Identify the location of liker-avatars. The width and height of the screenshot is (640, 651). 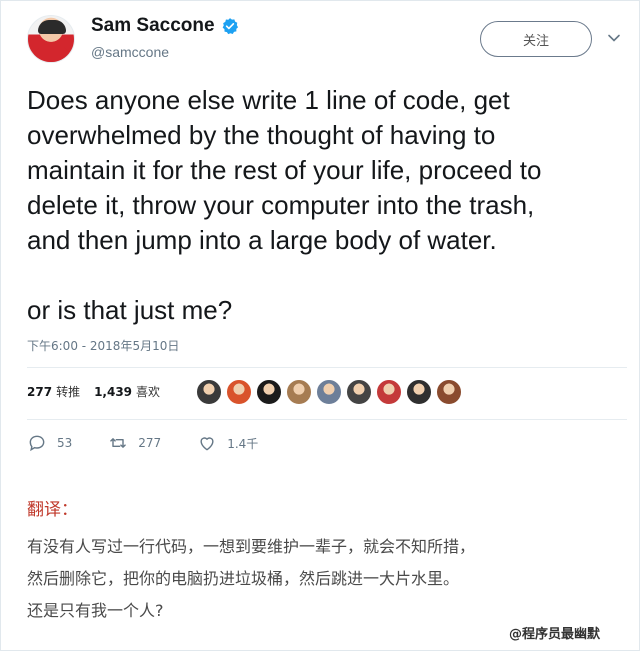
(329, 392).